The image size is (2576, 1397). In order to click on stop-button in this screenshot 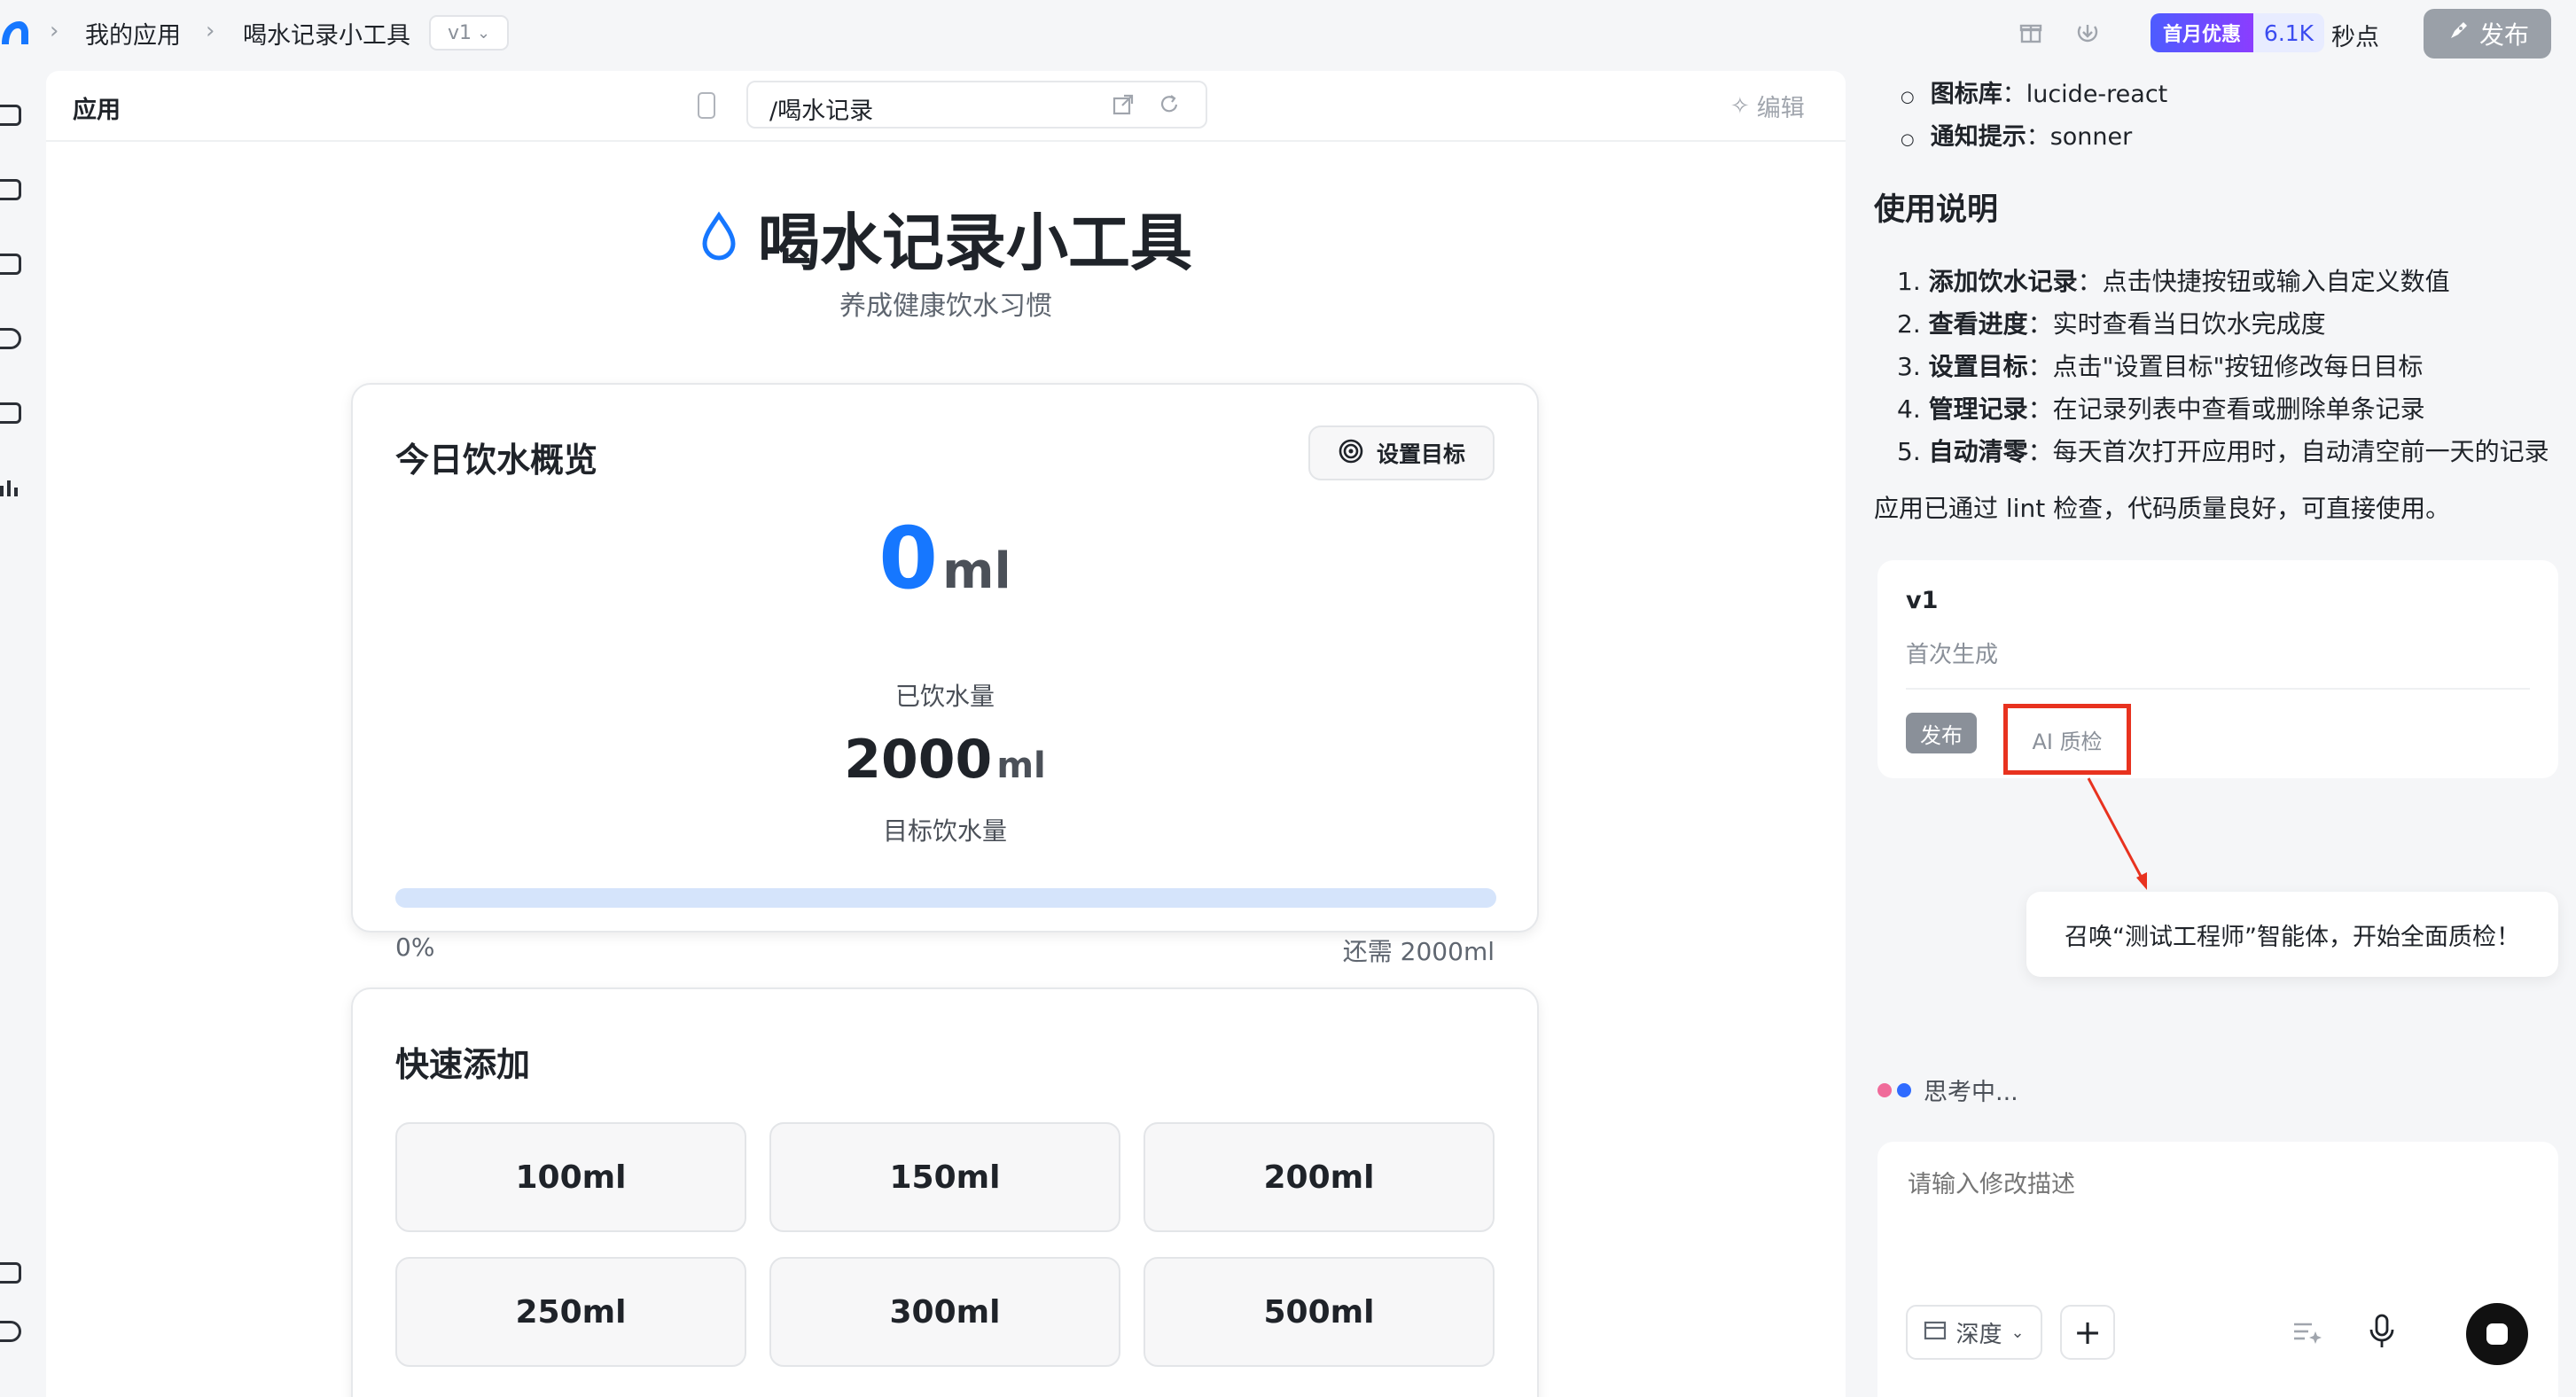, I will do `click(2497, 1334)`.